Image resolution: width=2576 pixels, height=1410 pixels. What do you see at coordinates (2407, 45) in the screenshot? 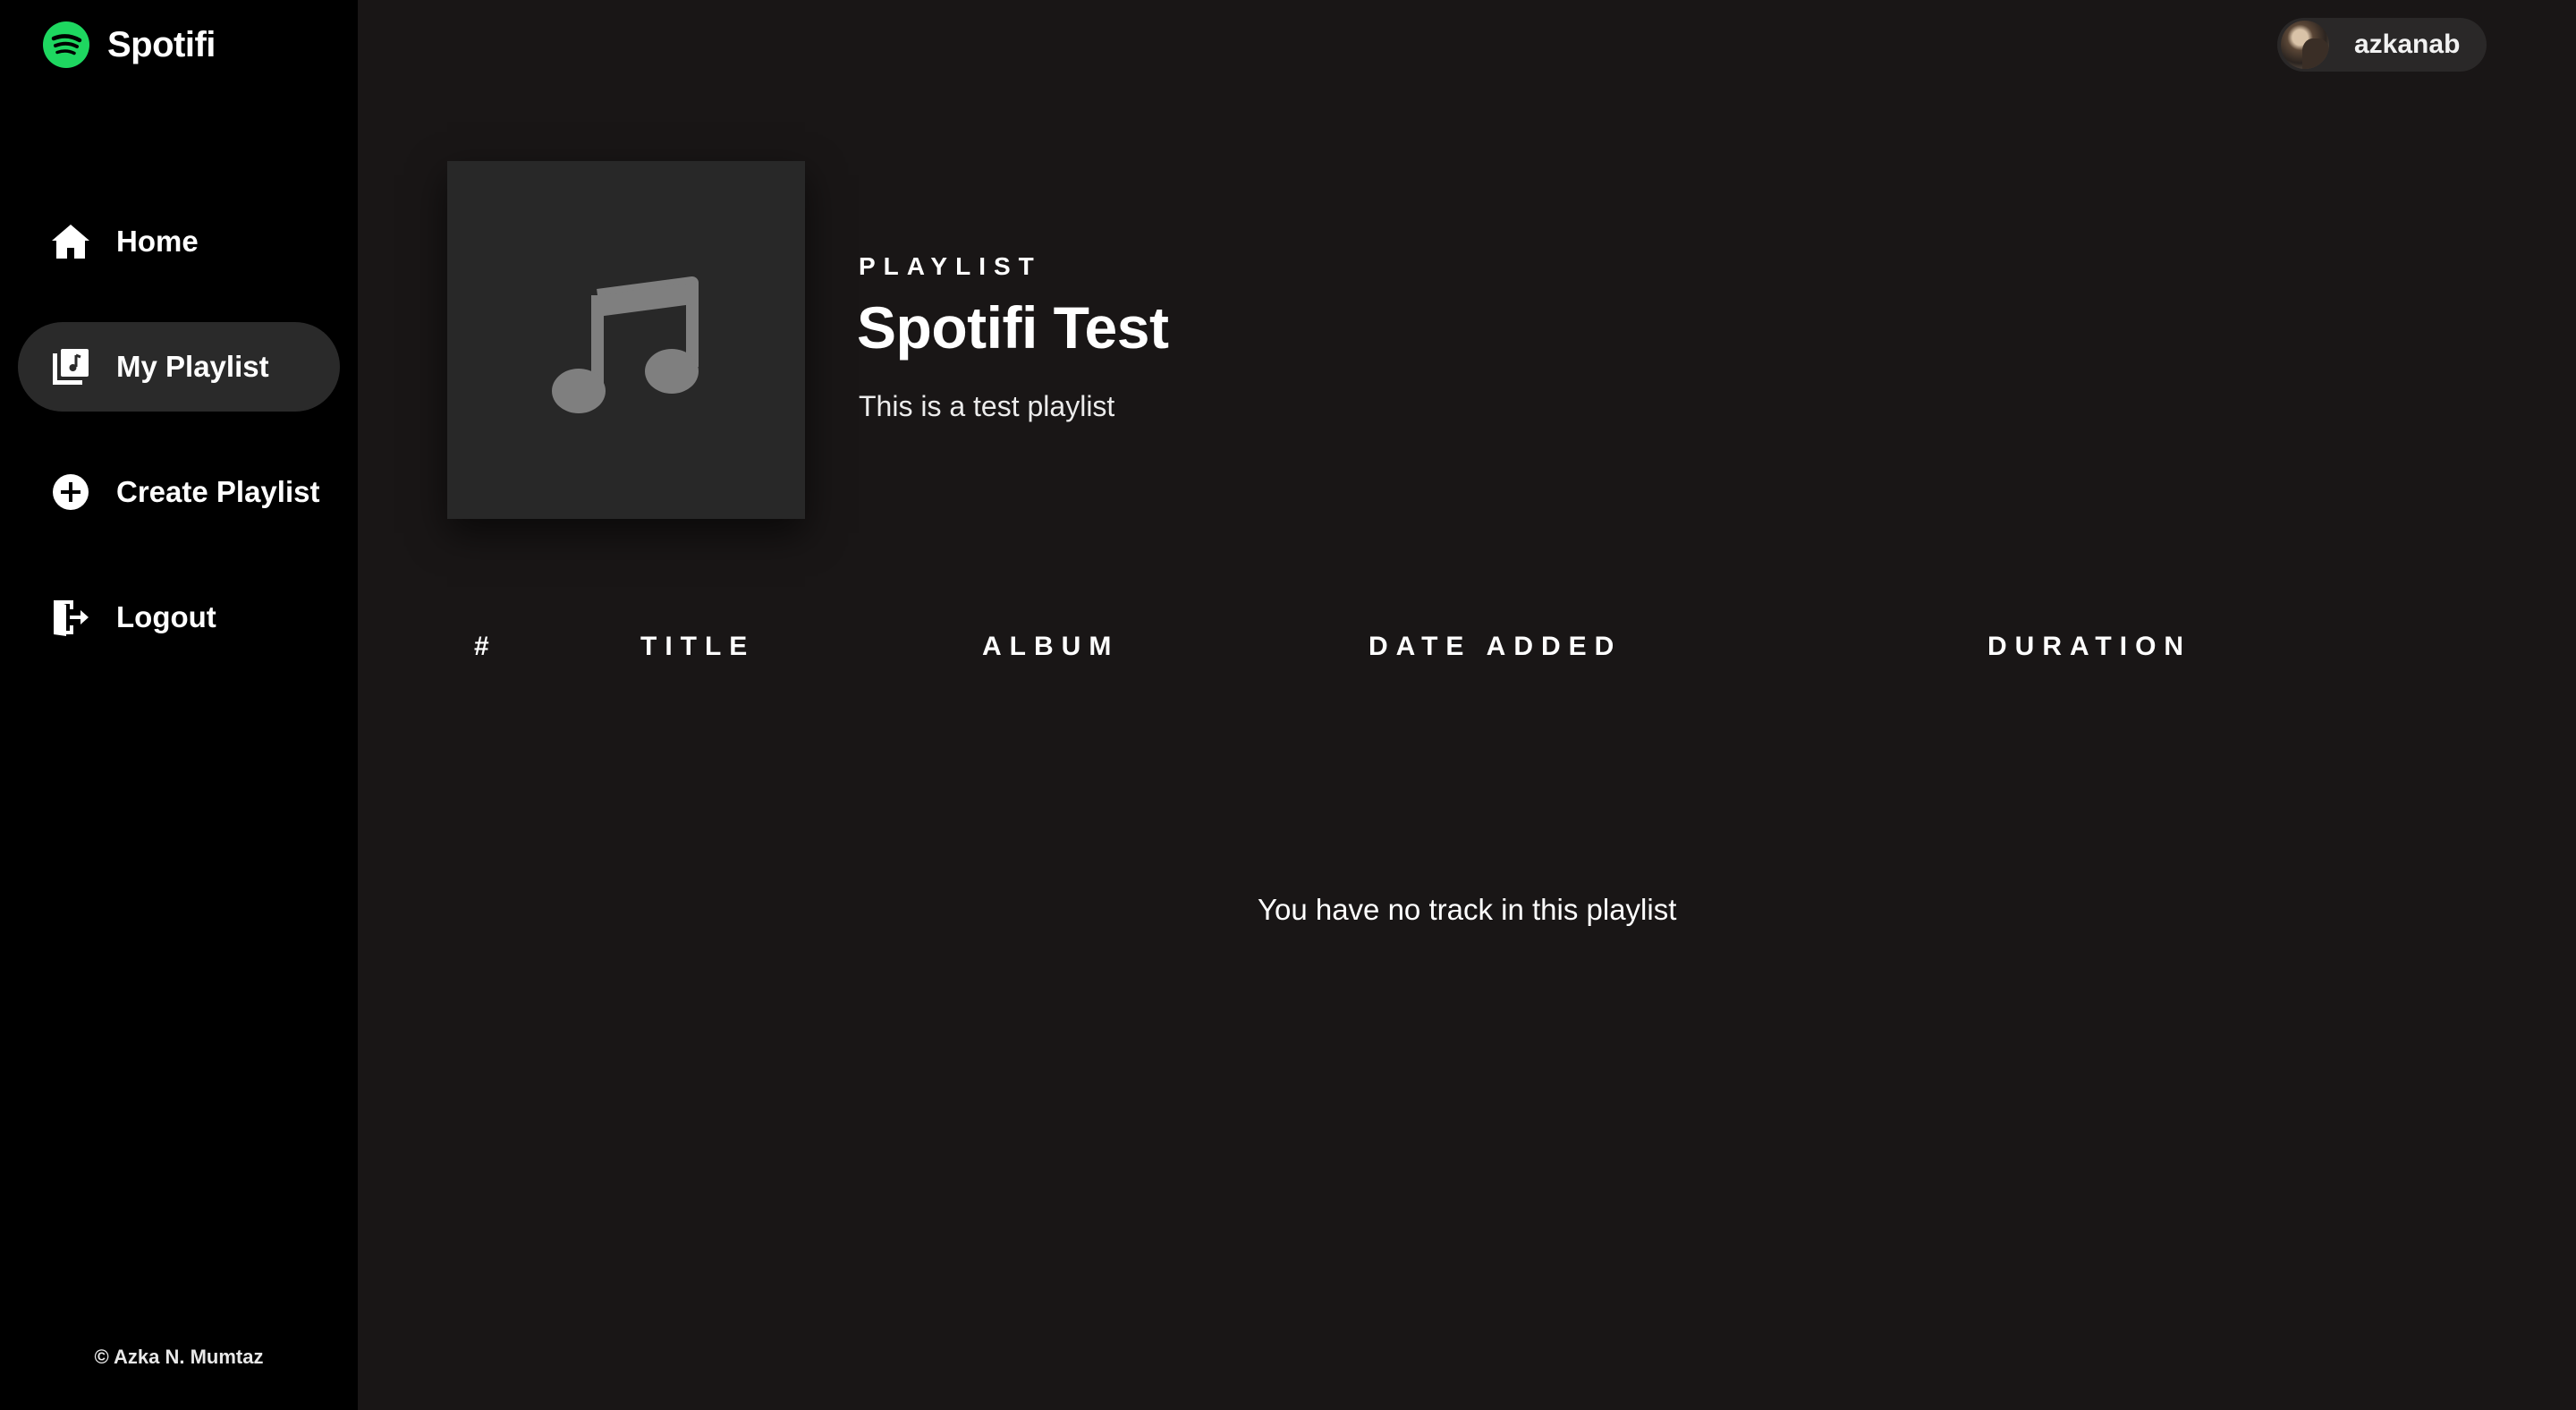
I see `user-name: azkanab` at bounding box center [2407, 45].